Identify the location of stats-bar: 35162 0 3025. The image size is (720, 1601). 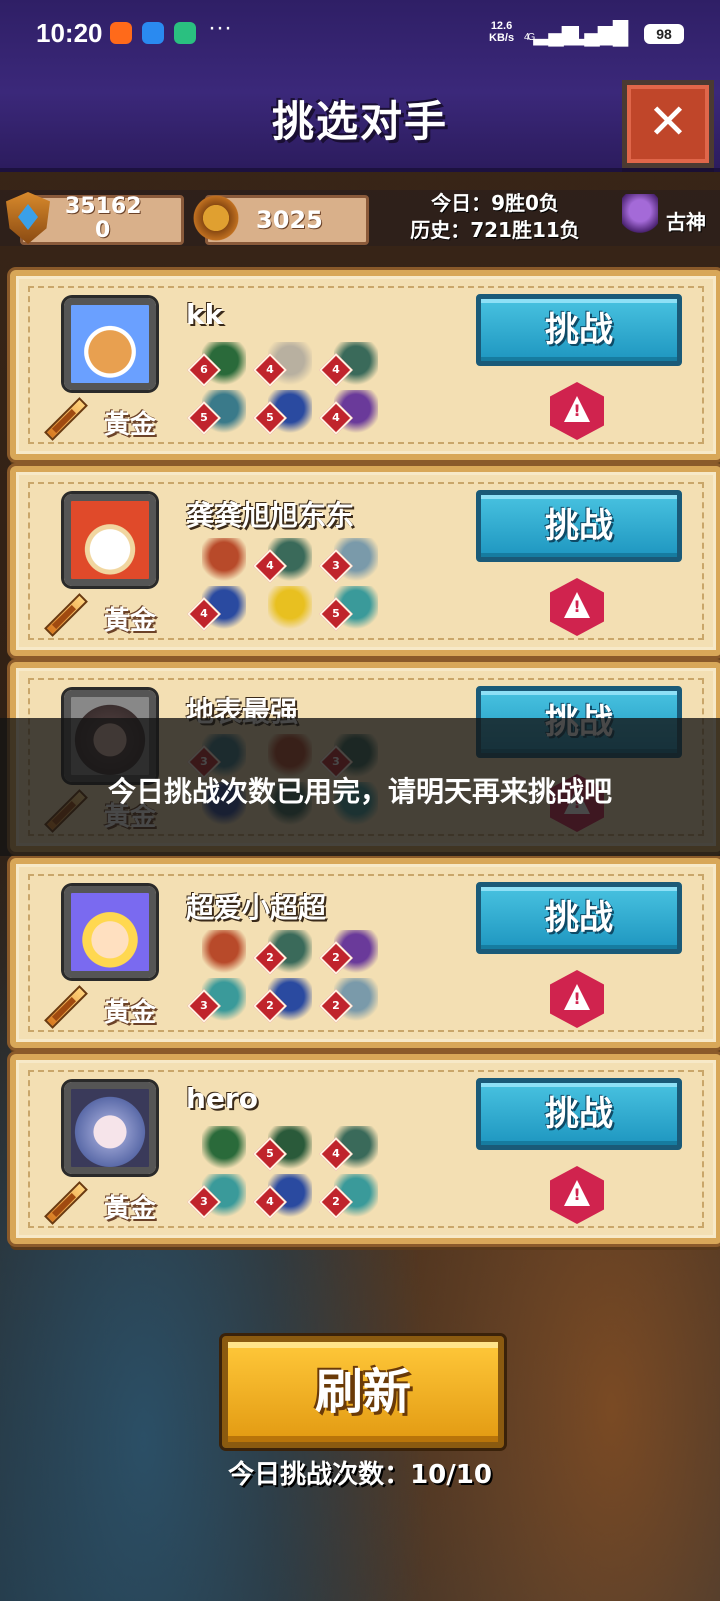
(360, 218).